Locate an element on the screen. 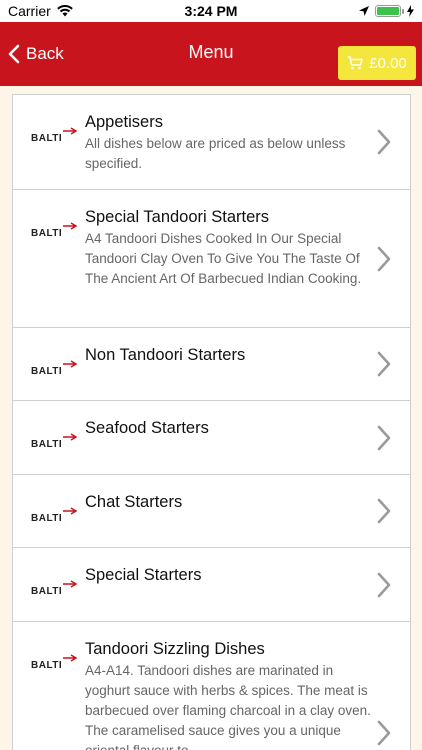 This screenshot has width=422, height=750. charging-icon is located at coordinates (410, 11).